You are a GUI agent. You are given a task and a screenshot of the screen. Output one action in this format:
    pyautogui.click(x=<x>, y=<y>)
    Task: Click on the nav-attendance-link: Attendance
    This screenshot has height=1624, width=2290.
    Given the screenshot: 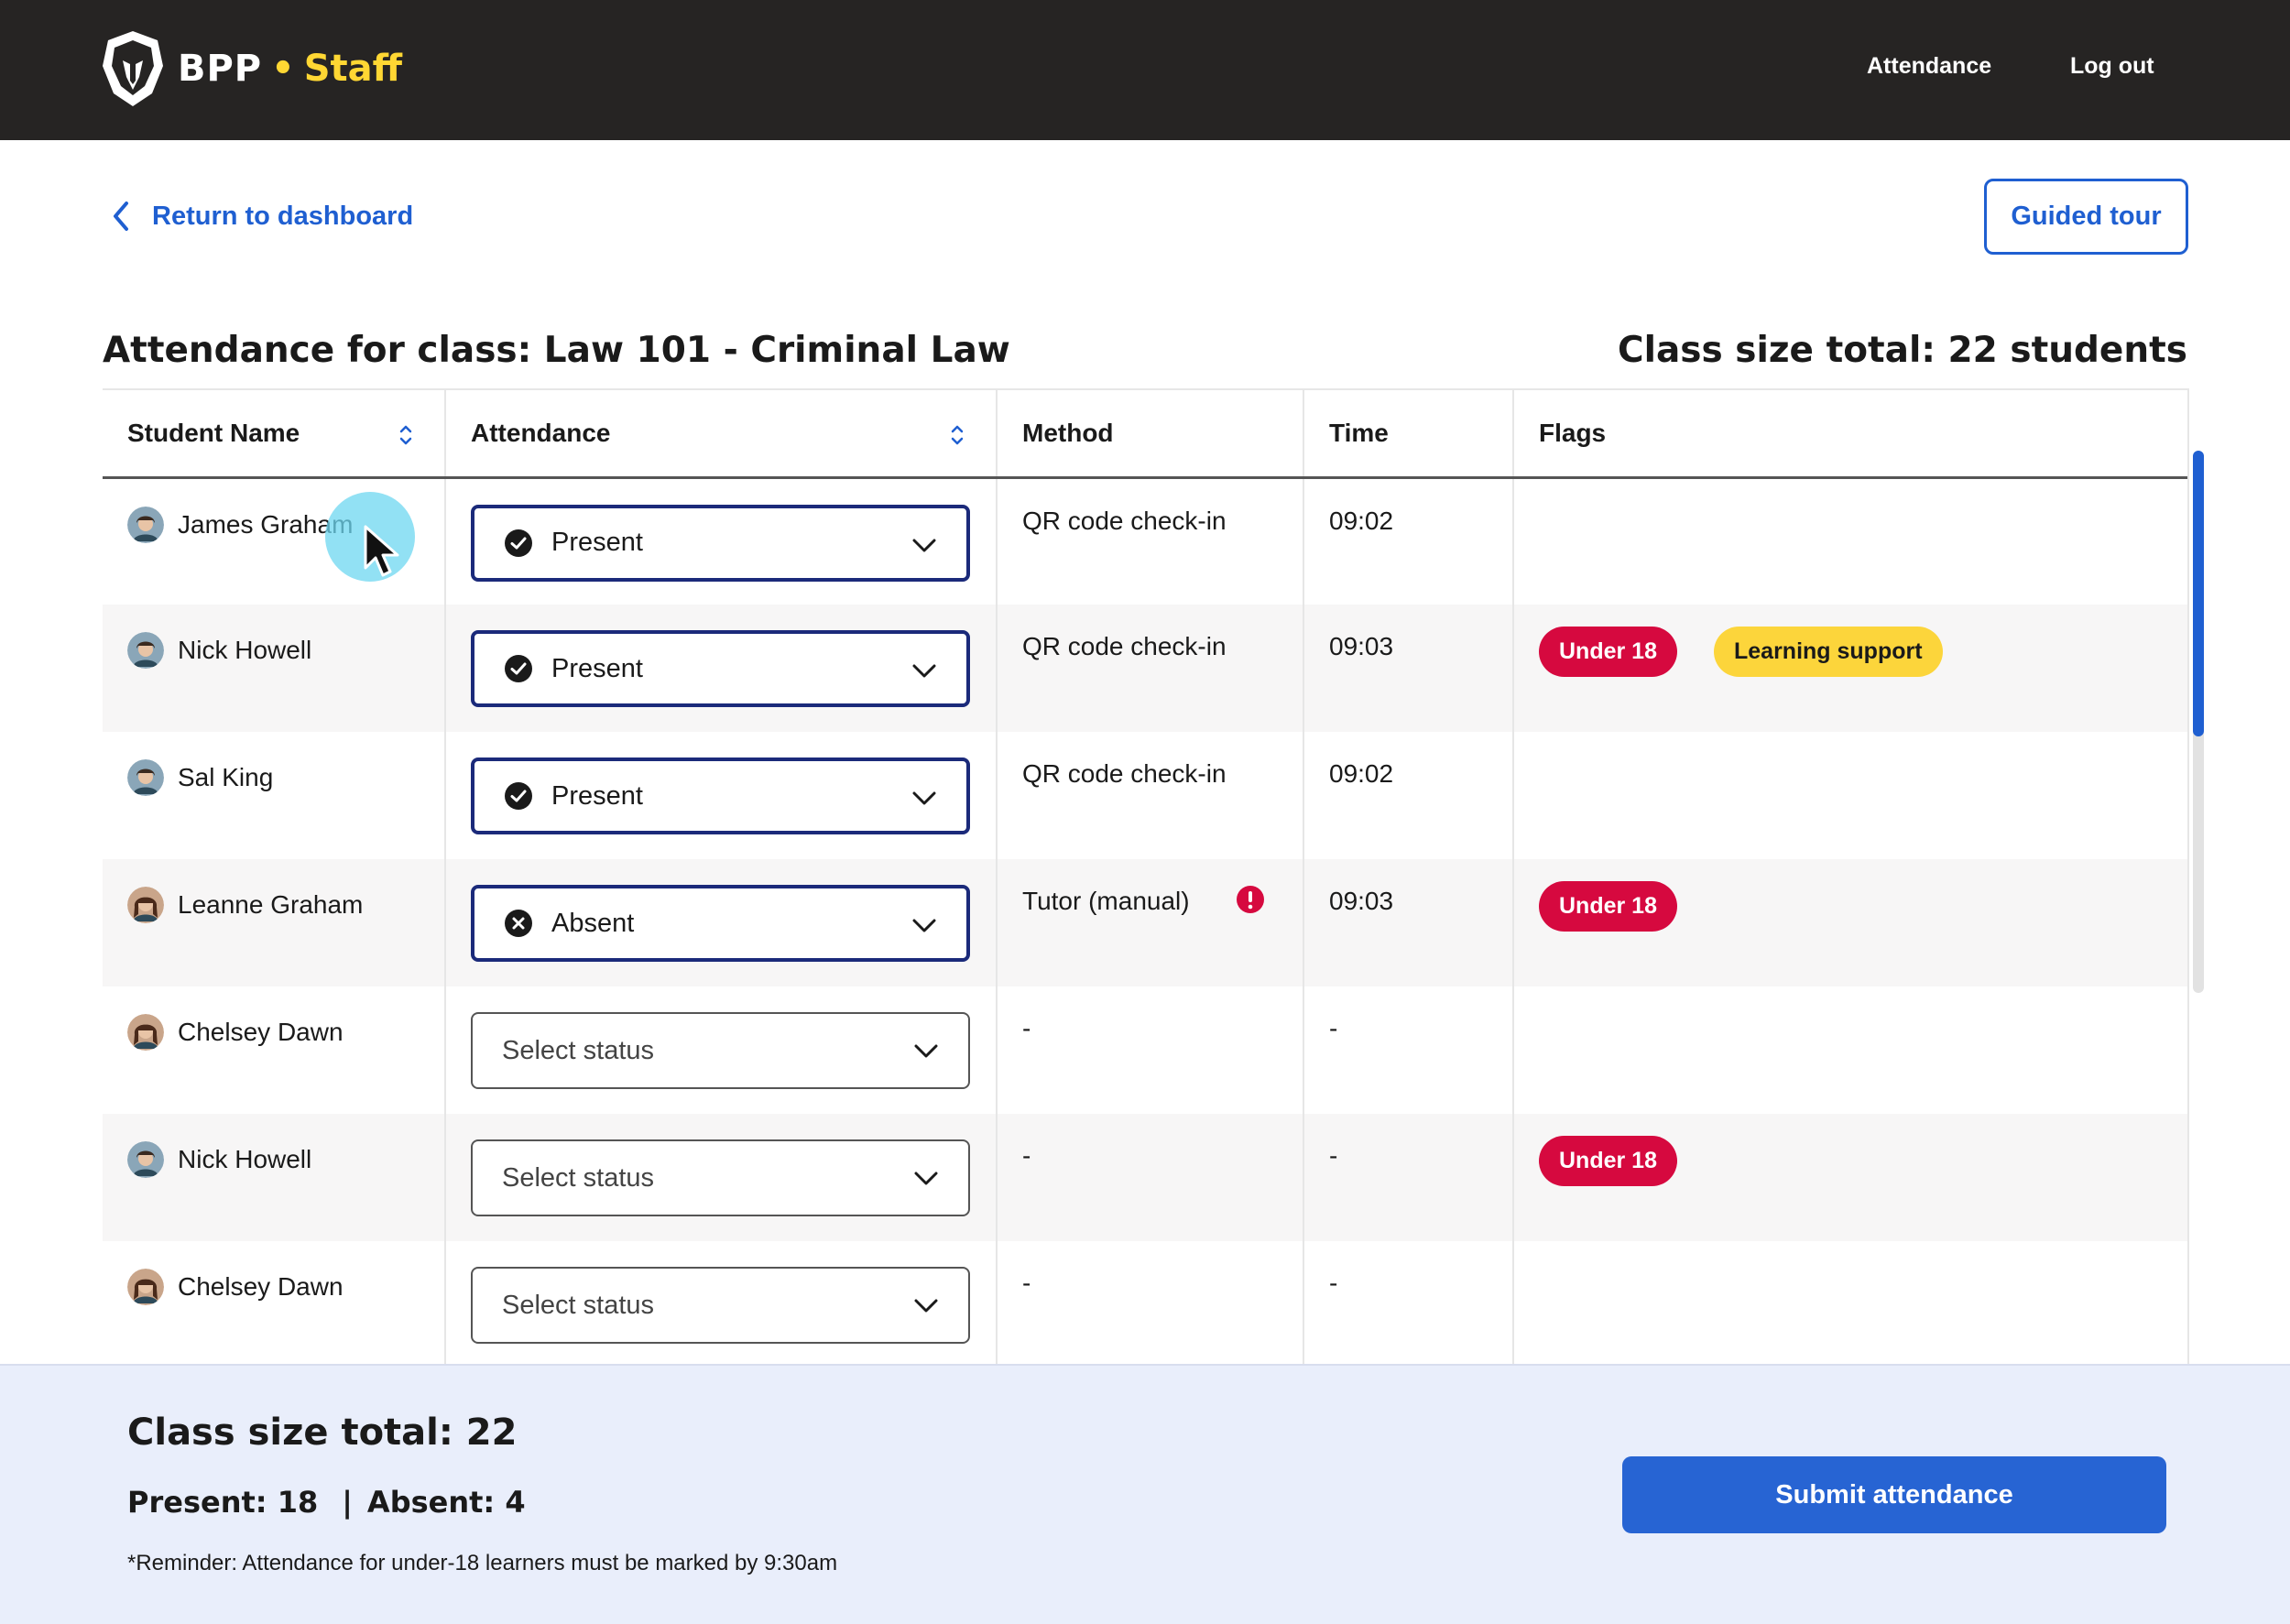 What is the action you would take?
    pyautogui.click(x=1929, y=66)
    